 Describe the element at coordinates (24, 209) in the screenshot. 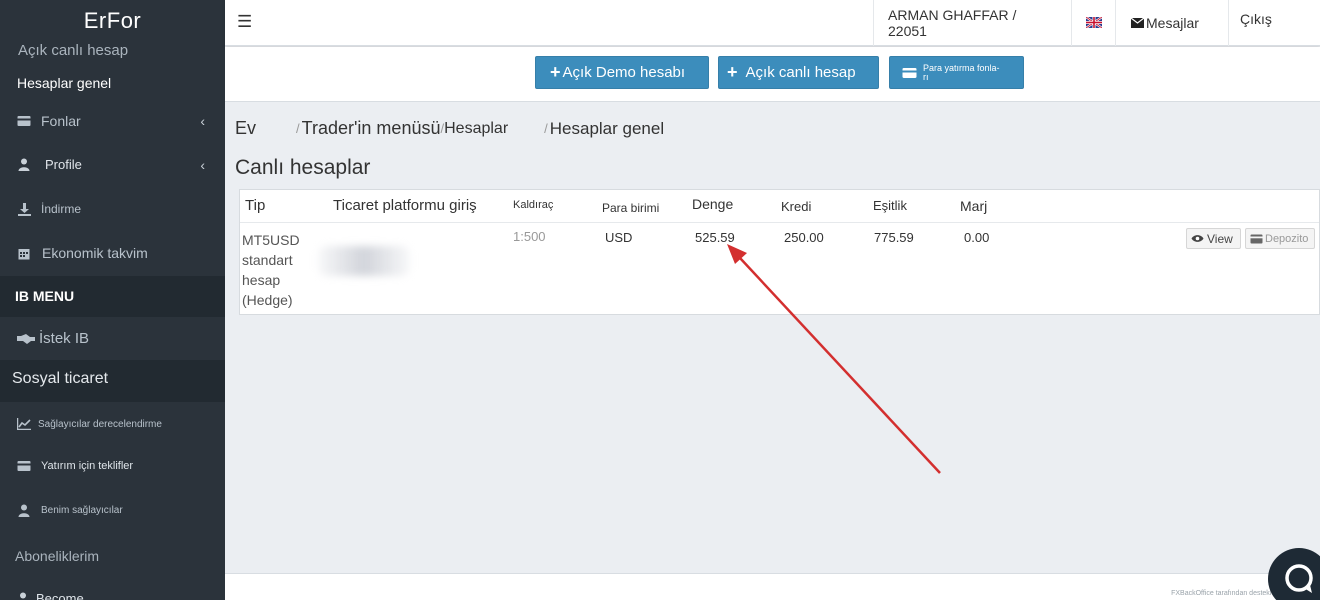

I see `download-icon` at that location.